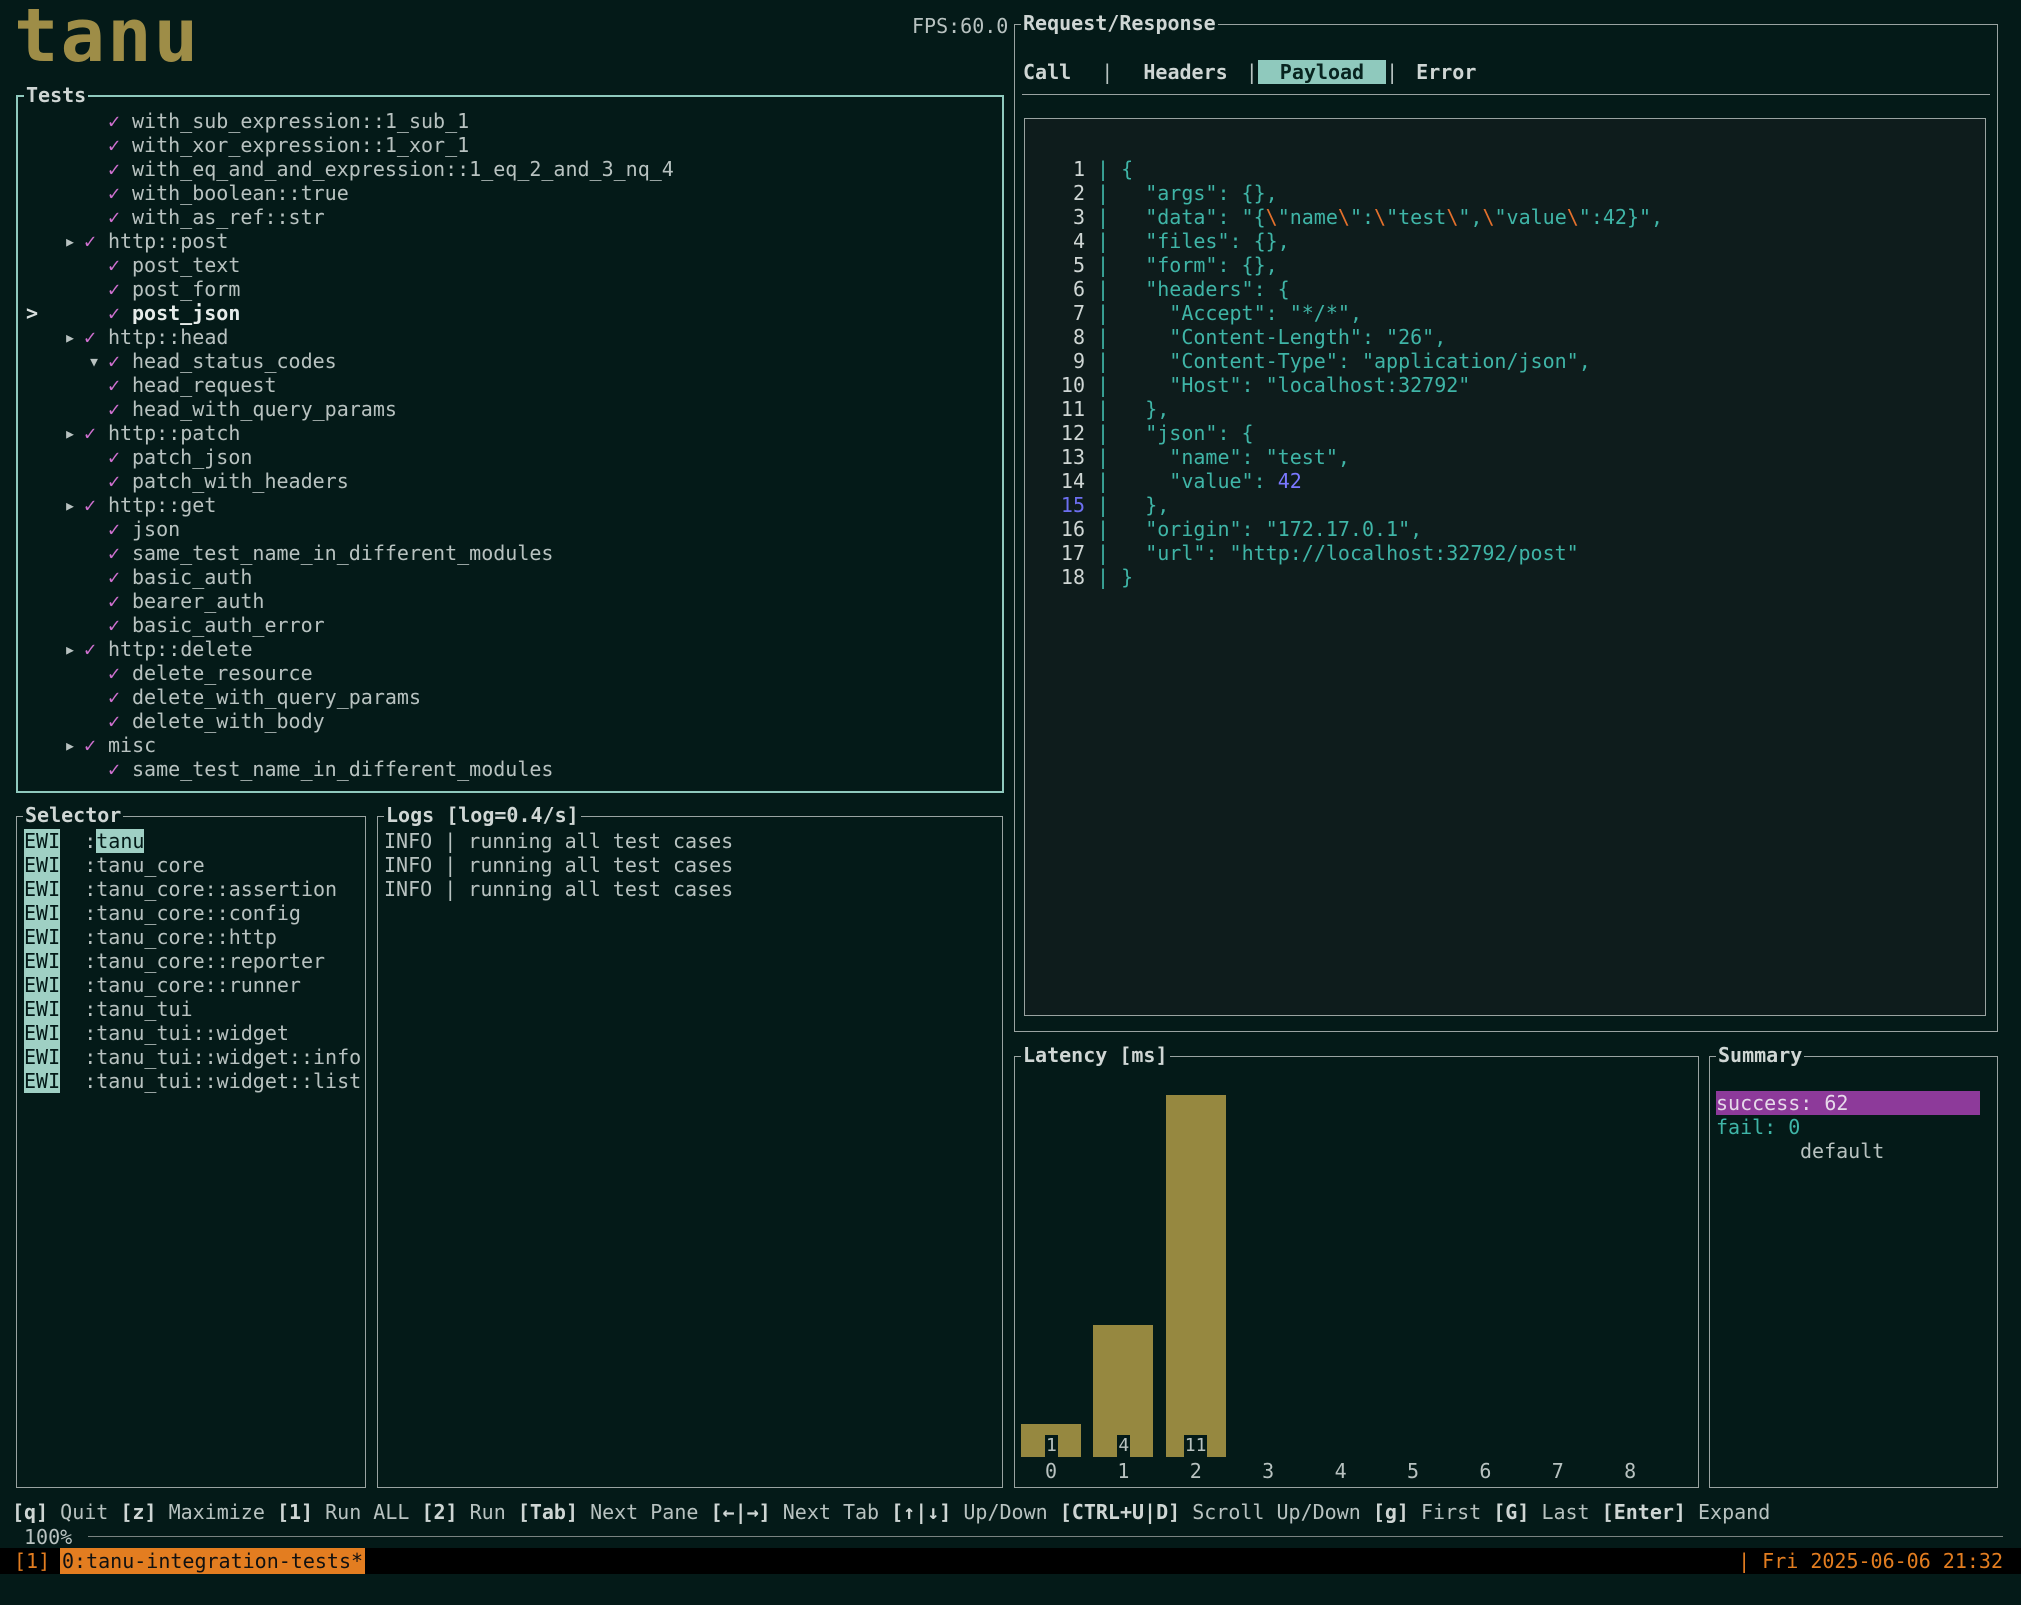 The image size is (2021, 1605). I want to click on request-response-tabs: Call | Headers | Payload | Error, so click(1249, 72).